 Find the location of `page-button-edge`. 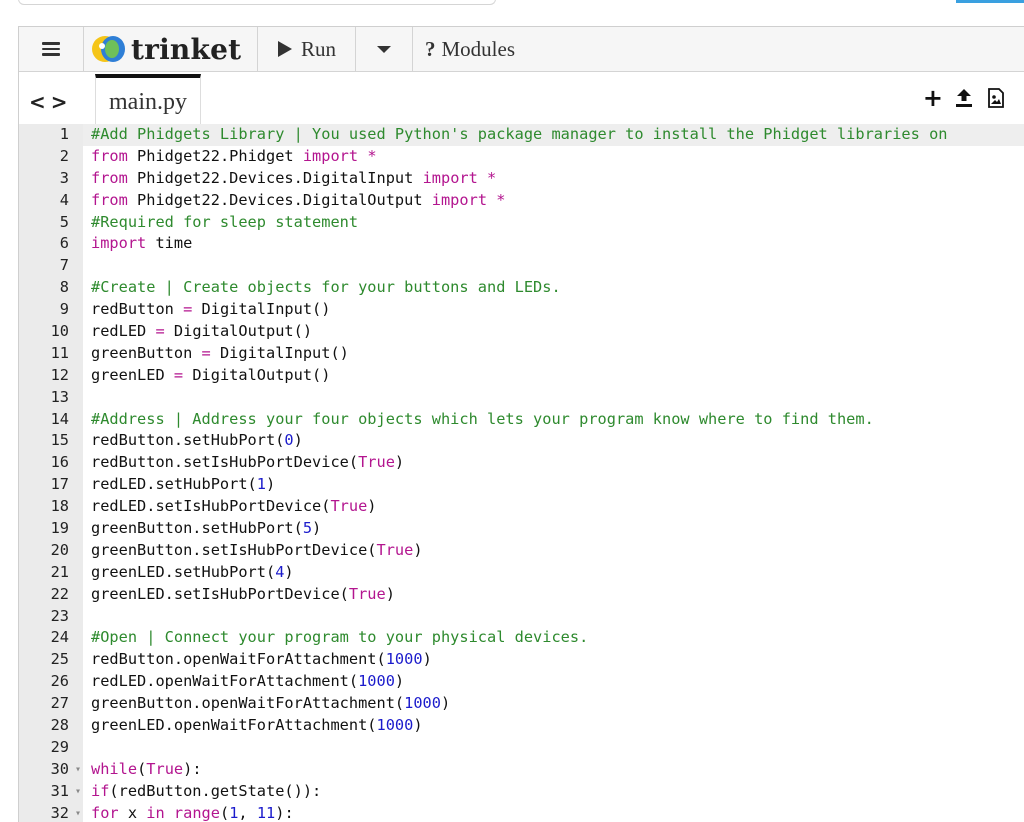

page-button-edge is located at coordinates (990, 1).